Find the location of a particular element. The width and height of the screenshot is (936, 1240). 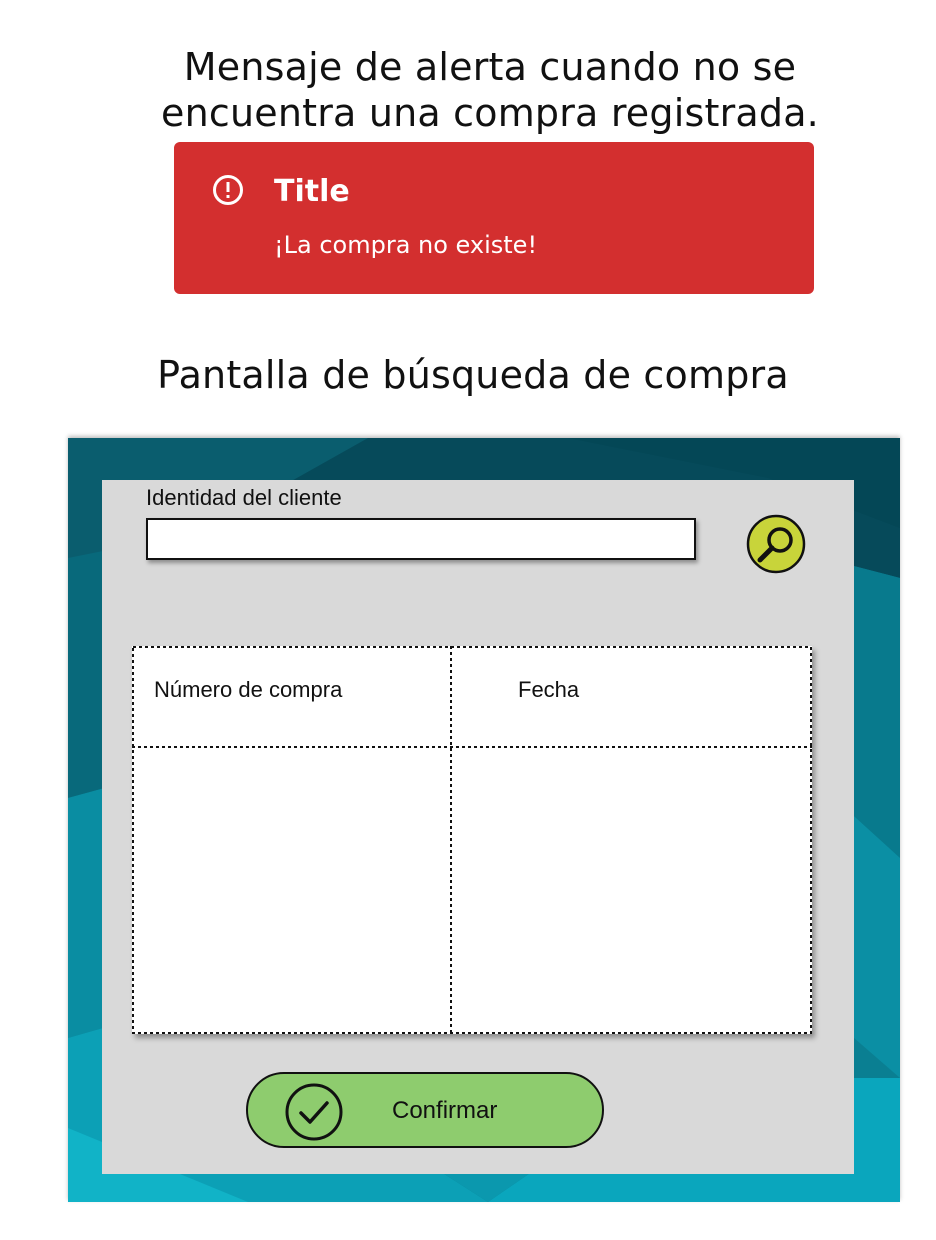

customer-id-input is located at coordinates (421, 539).